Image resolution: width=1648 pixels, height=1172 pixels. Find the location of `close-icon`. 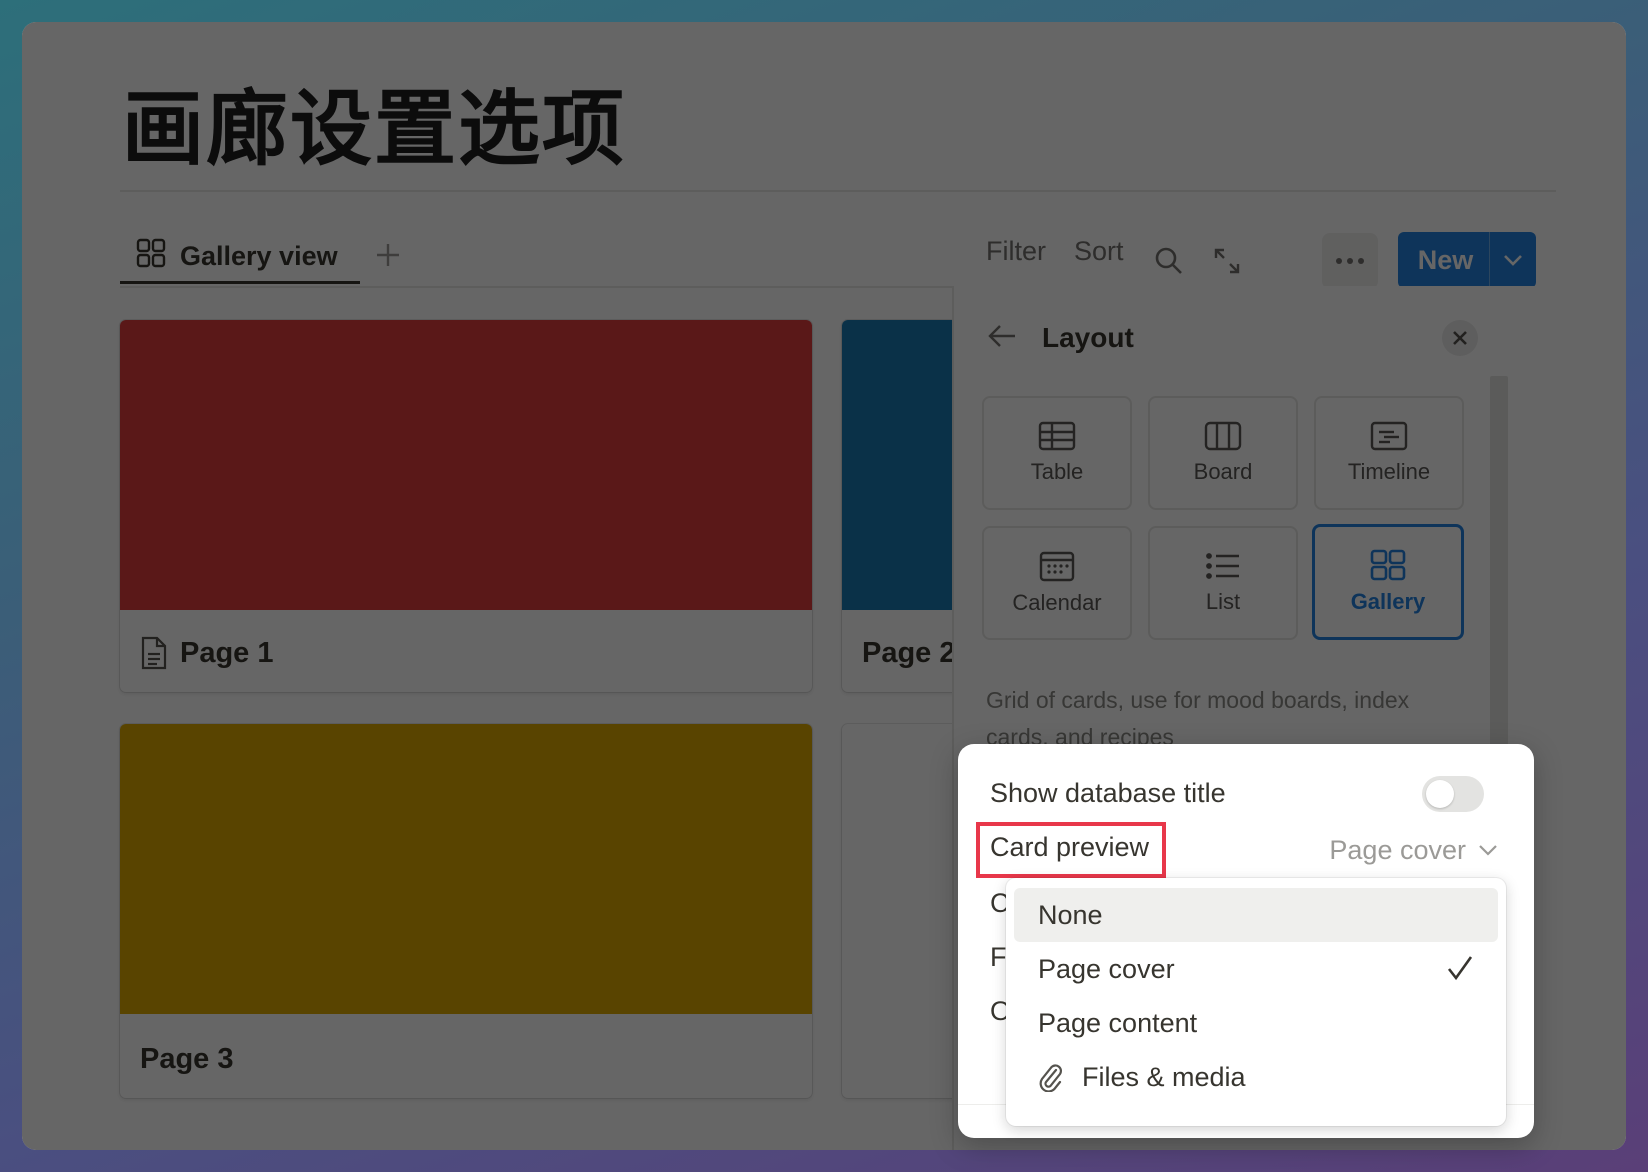

close-icon is located at coordinates (1460, 338).